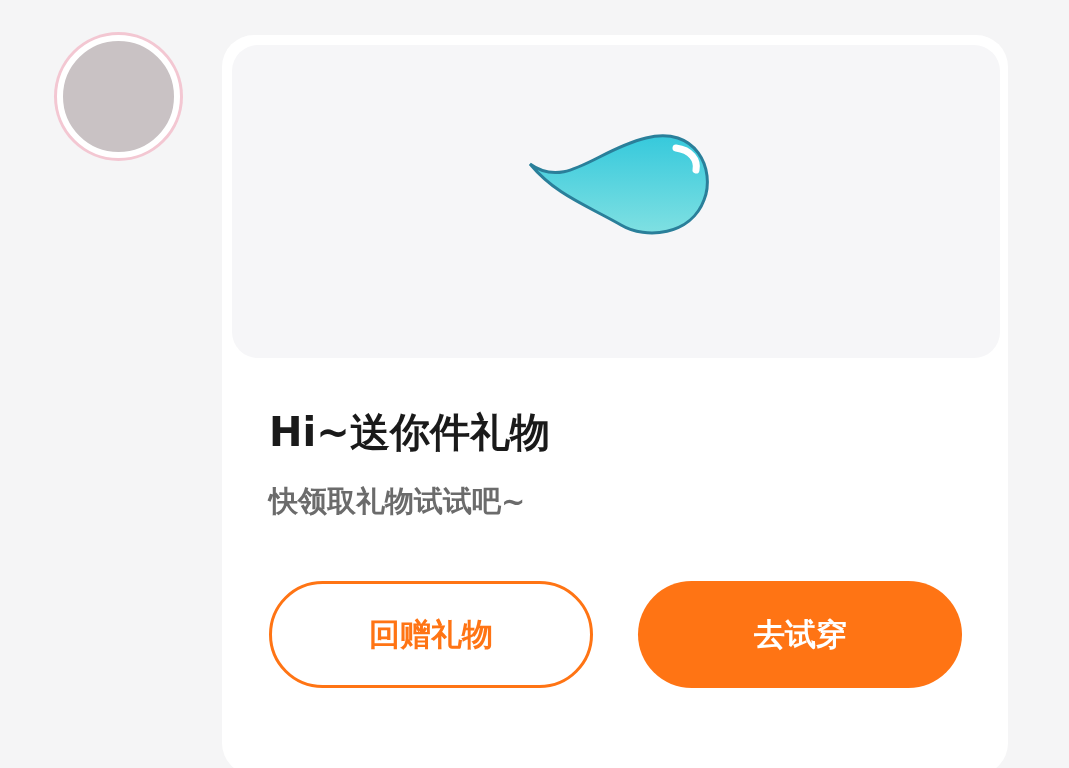 This screenshot has width=1069, height=768. What do you see at coordinates (410, 432) in the screenshot?
I see `card-title: Hi~送你件礼物` at bounding box center [410, 432].